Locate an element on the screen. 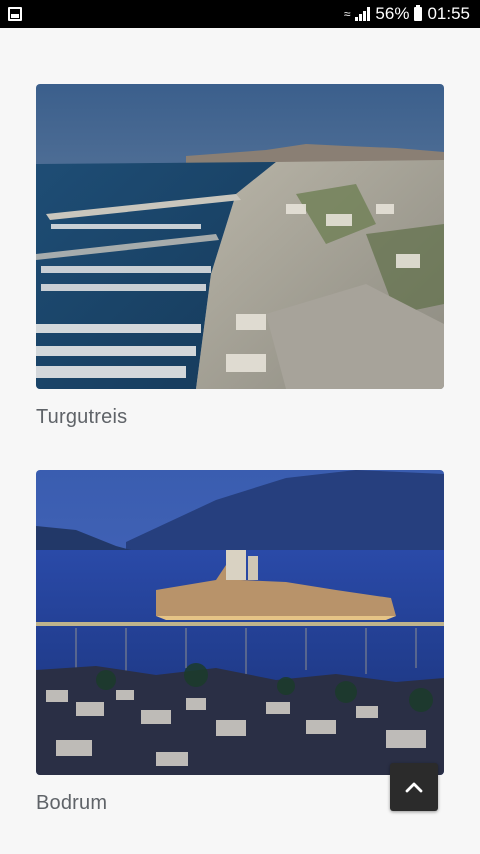 This screenshot has width=480, height=854. status-right: ≈ 56% 01:55 is located at coordinates (407, 14).